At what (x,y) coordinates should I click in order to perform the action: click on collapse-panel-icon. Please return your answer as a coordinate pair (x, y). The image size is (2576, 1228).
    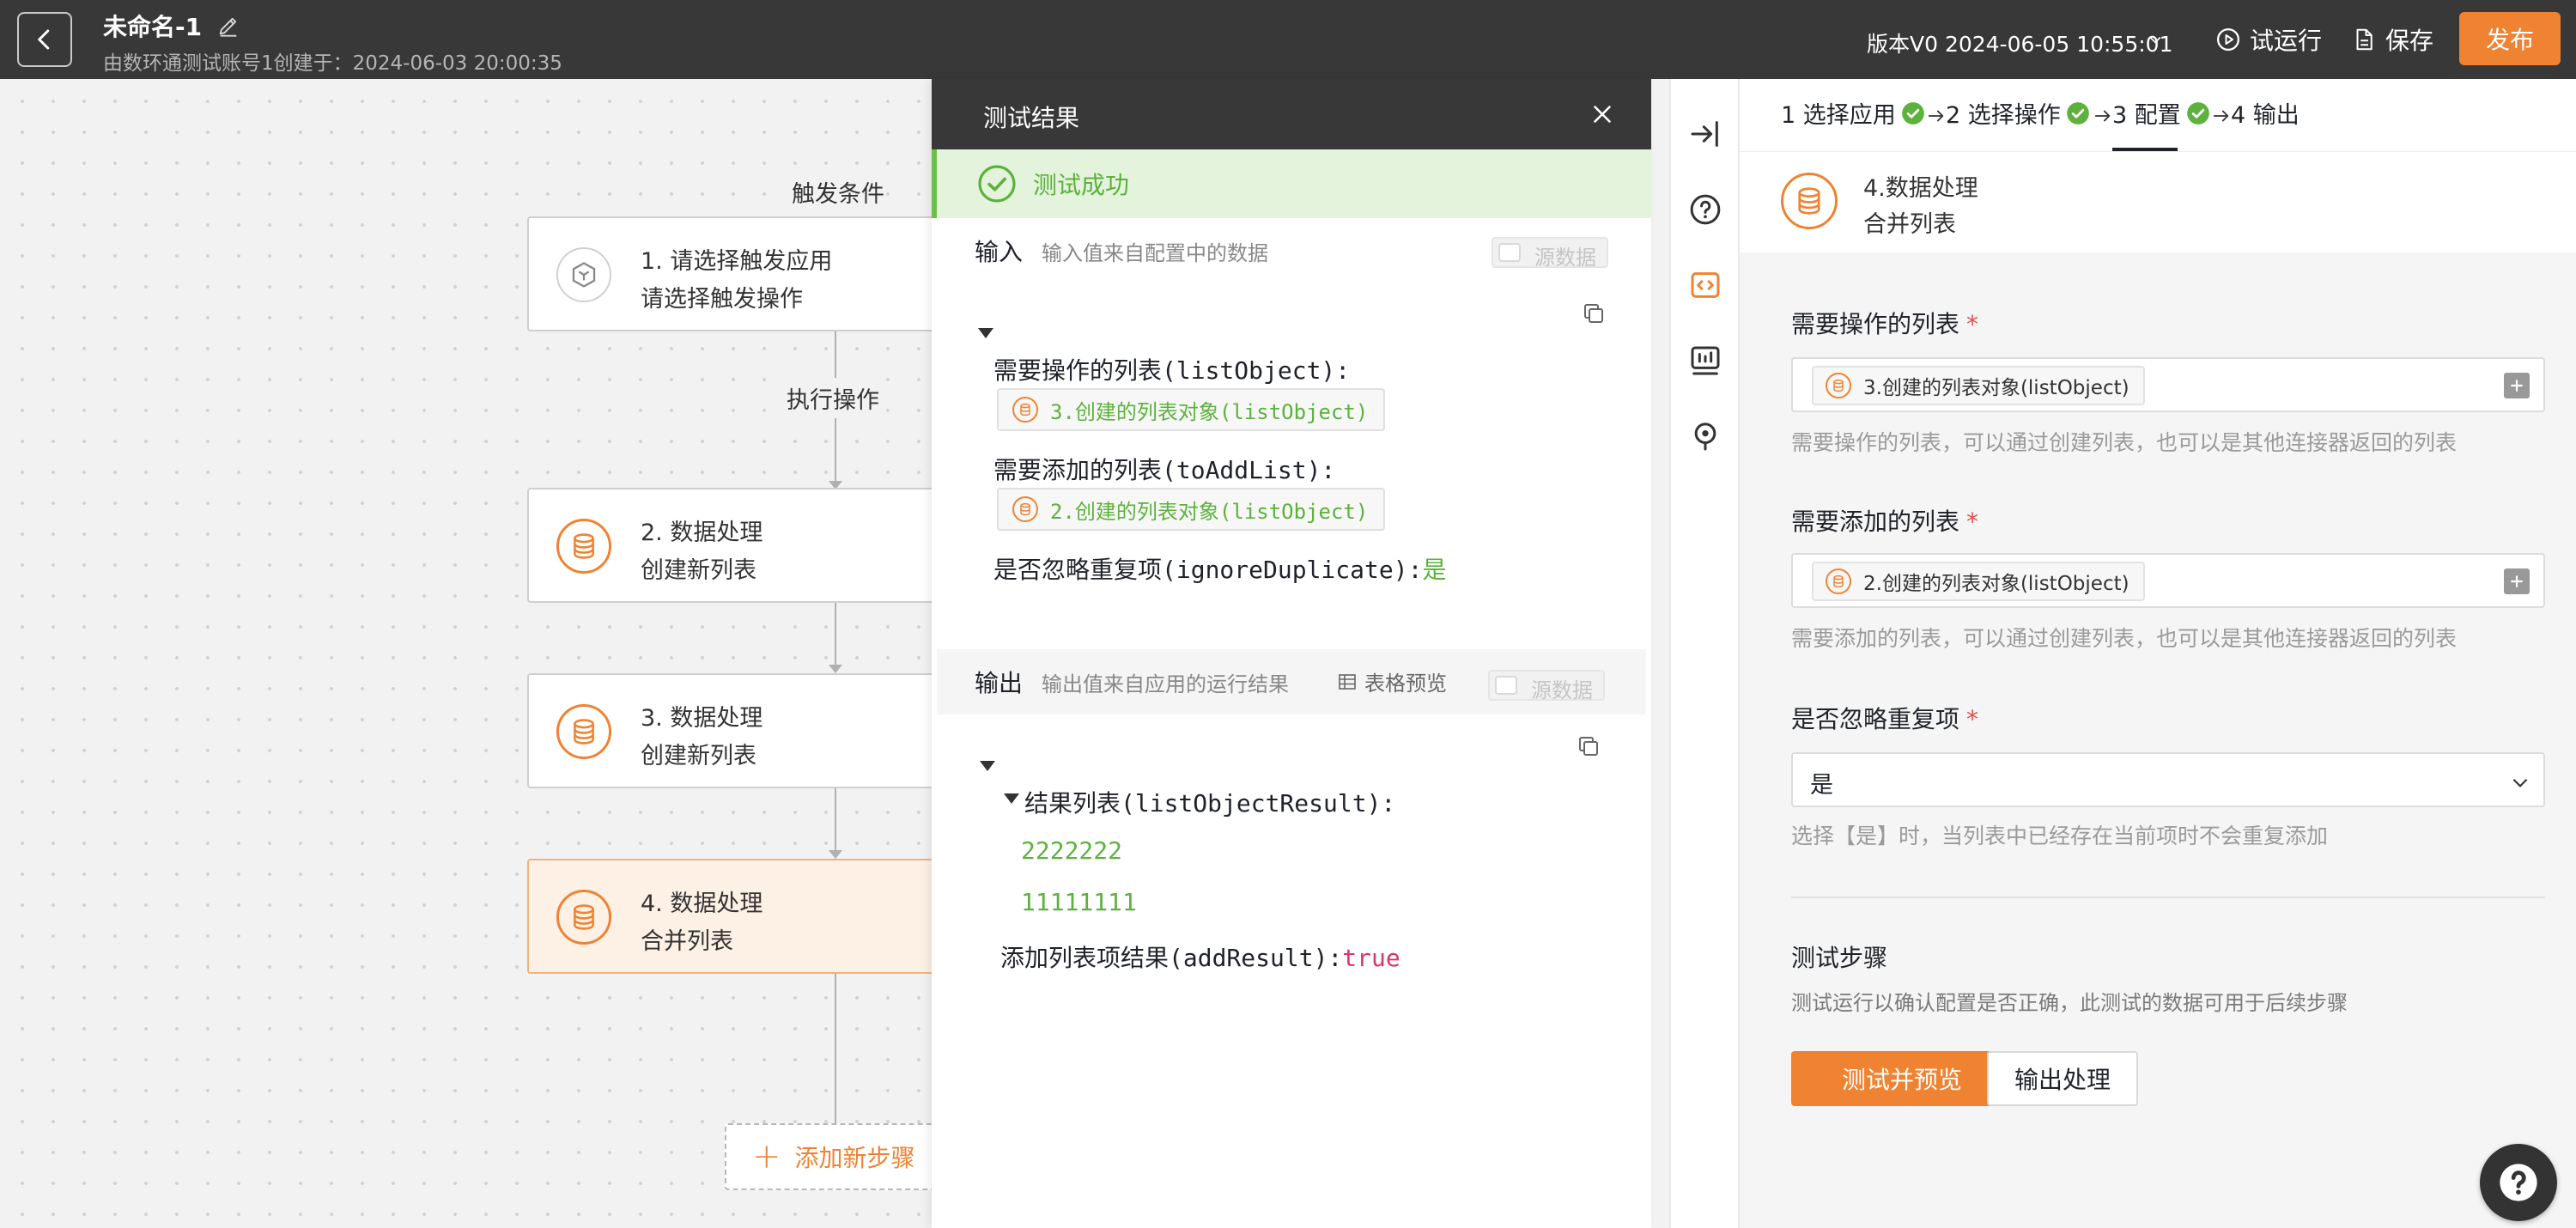
    Looking at the image, I should click on (1705, 134).